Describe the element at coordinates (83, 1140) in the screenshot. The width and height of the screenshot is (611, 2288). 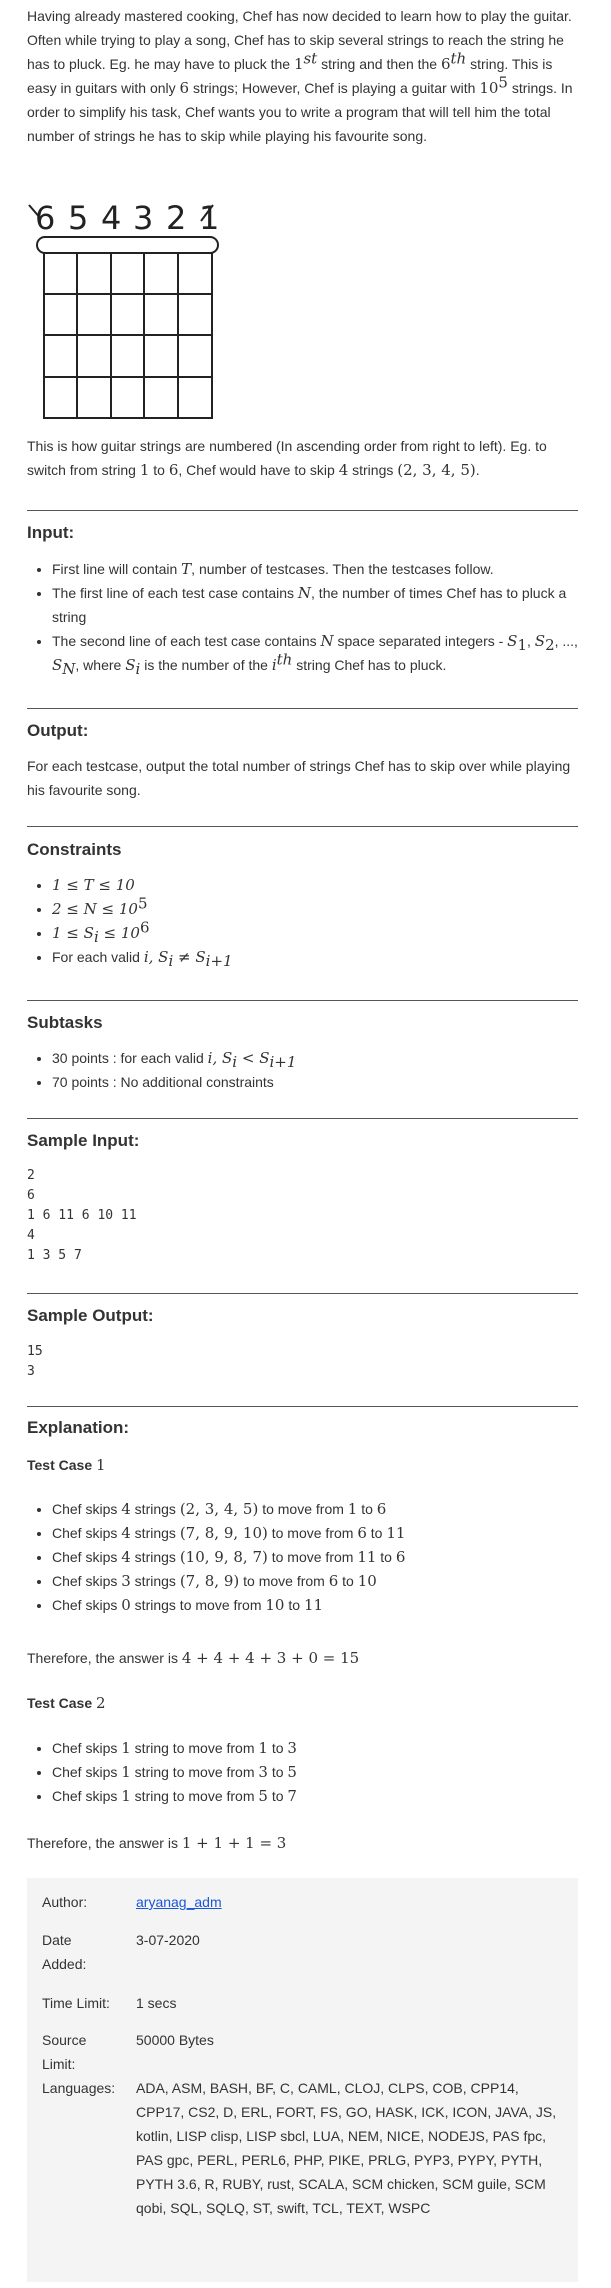
I see `sample-input-heading: Sample Input:` at that location.